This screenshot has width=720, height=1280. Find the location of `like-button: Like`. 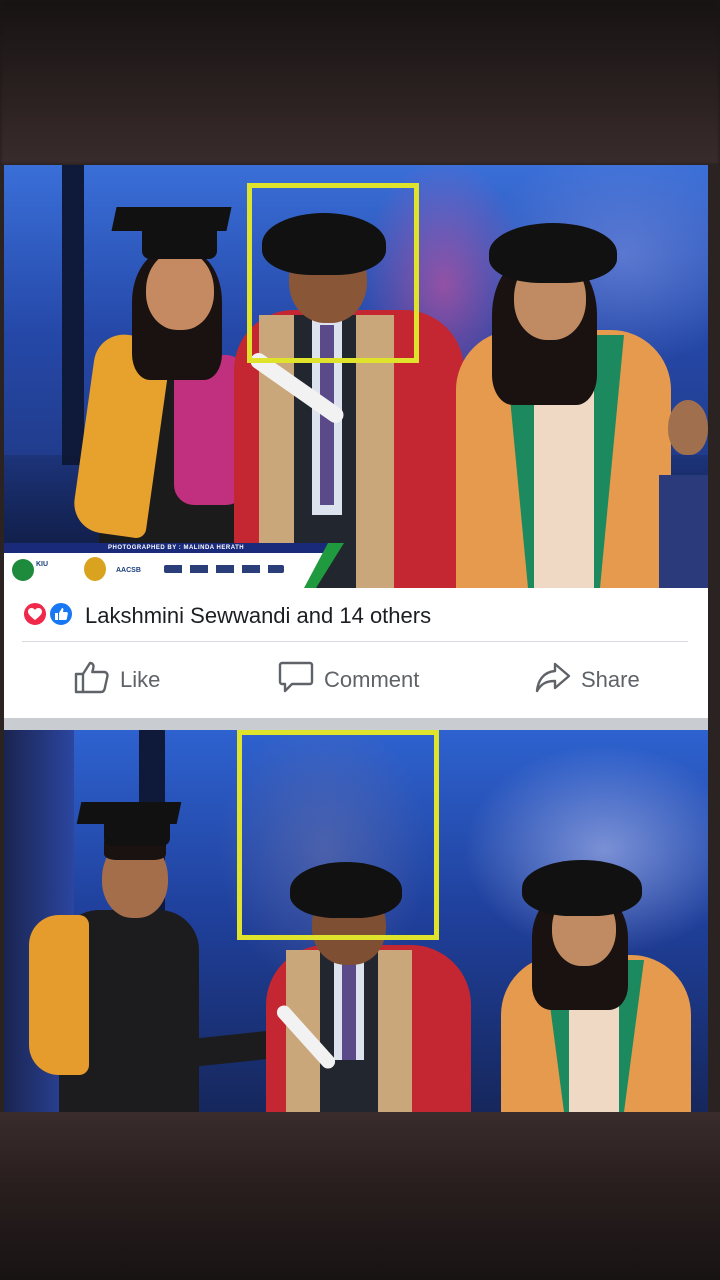

like-button: Like is located at coordinates (117, 680).